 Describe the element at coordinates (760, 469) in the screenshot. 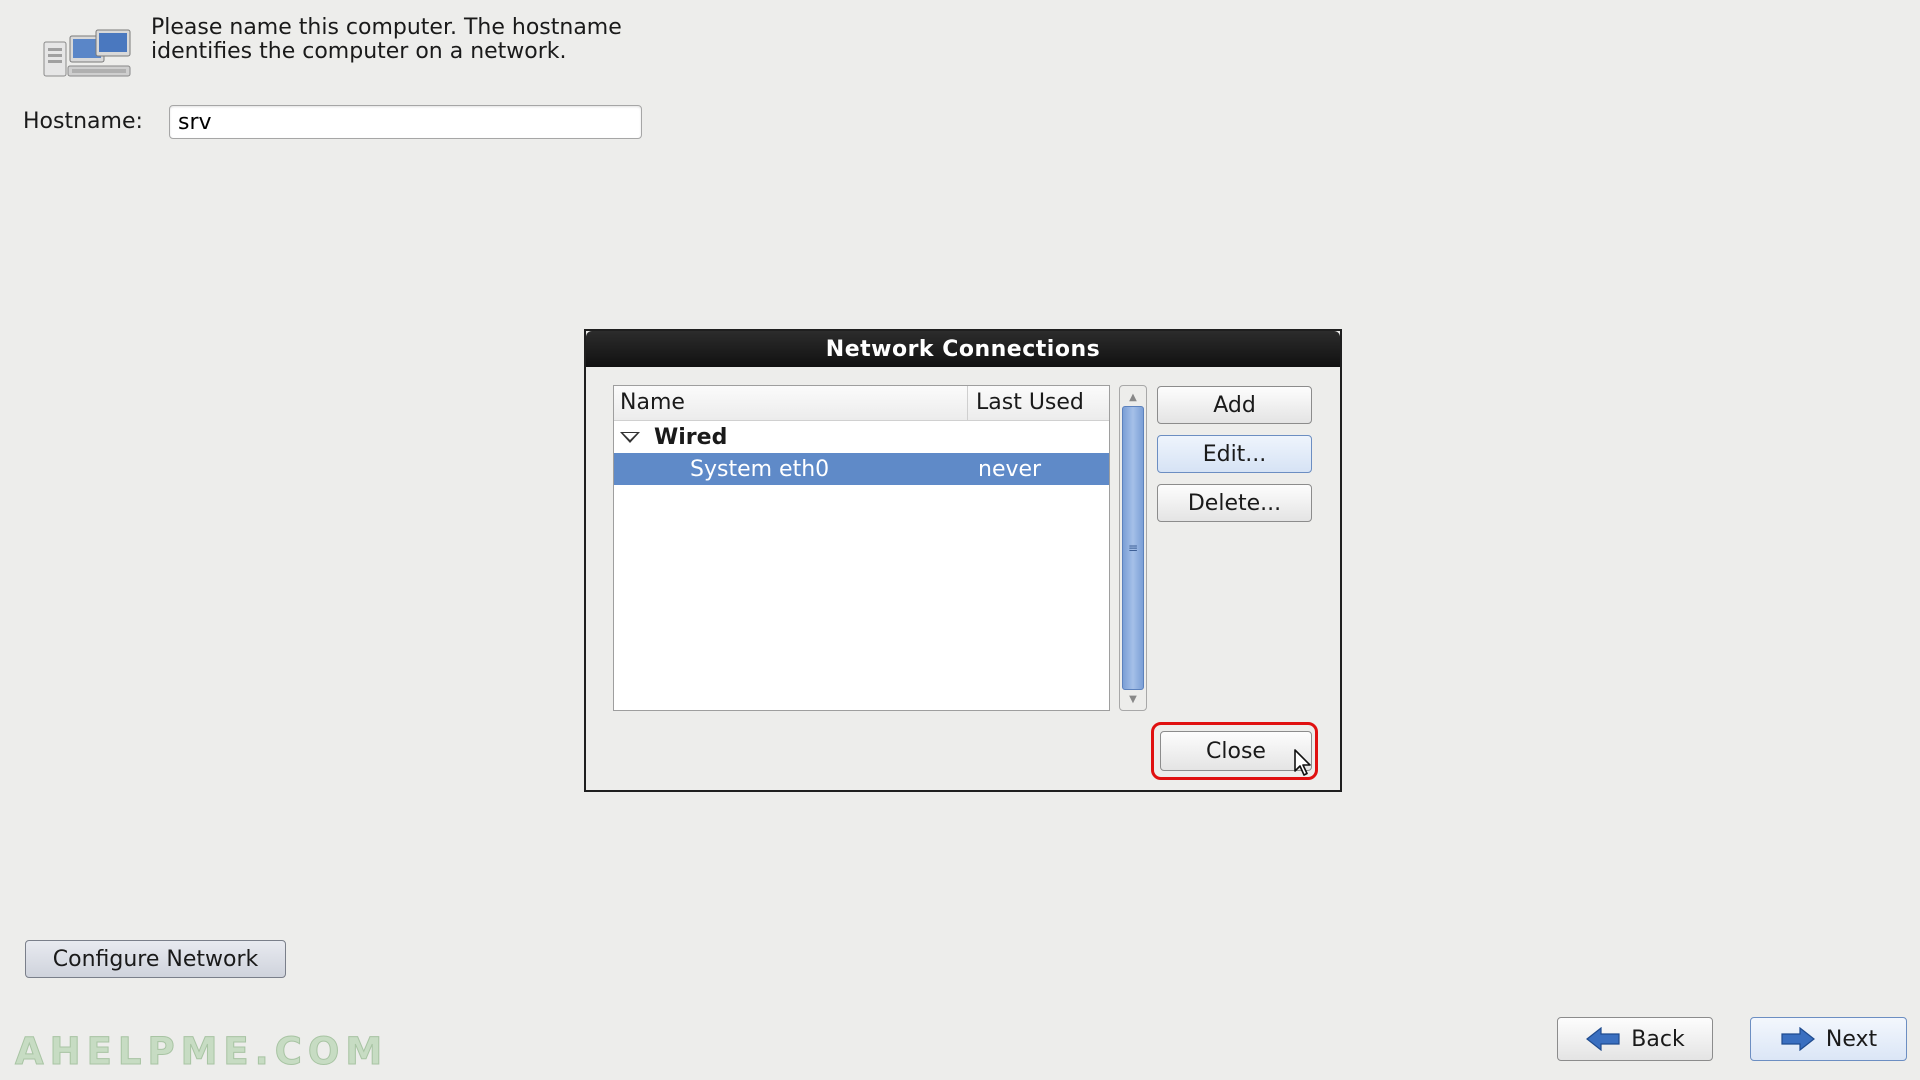

I see `connection-name: System eth0` at that location.